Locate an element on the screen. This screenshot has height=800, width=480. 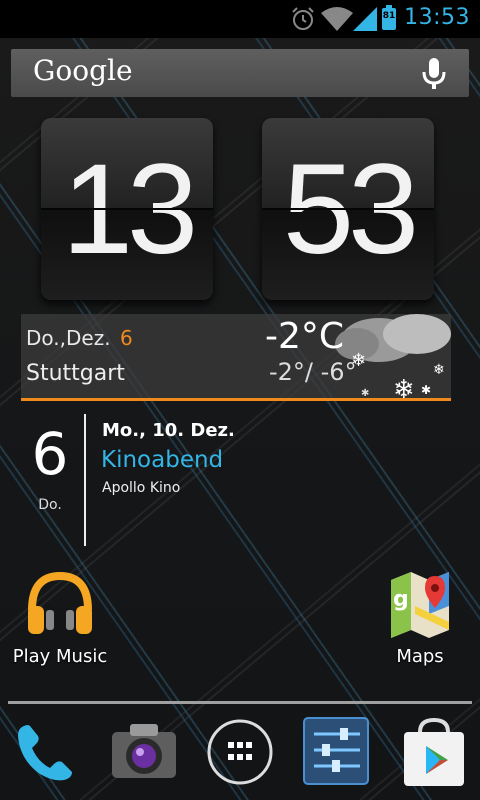
headphones-icon is located at coordinates (60, 602).